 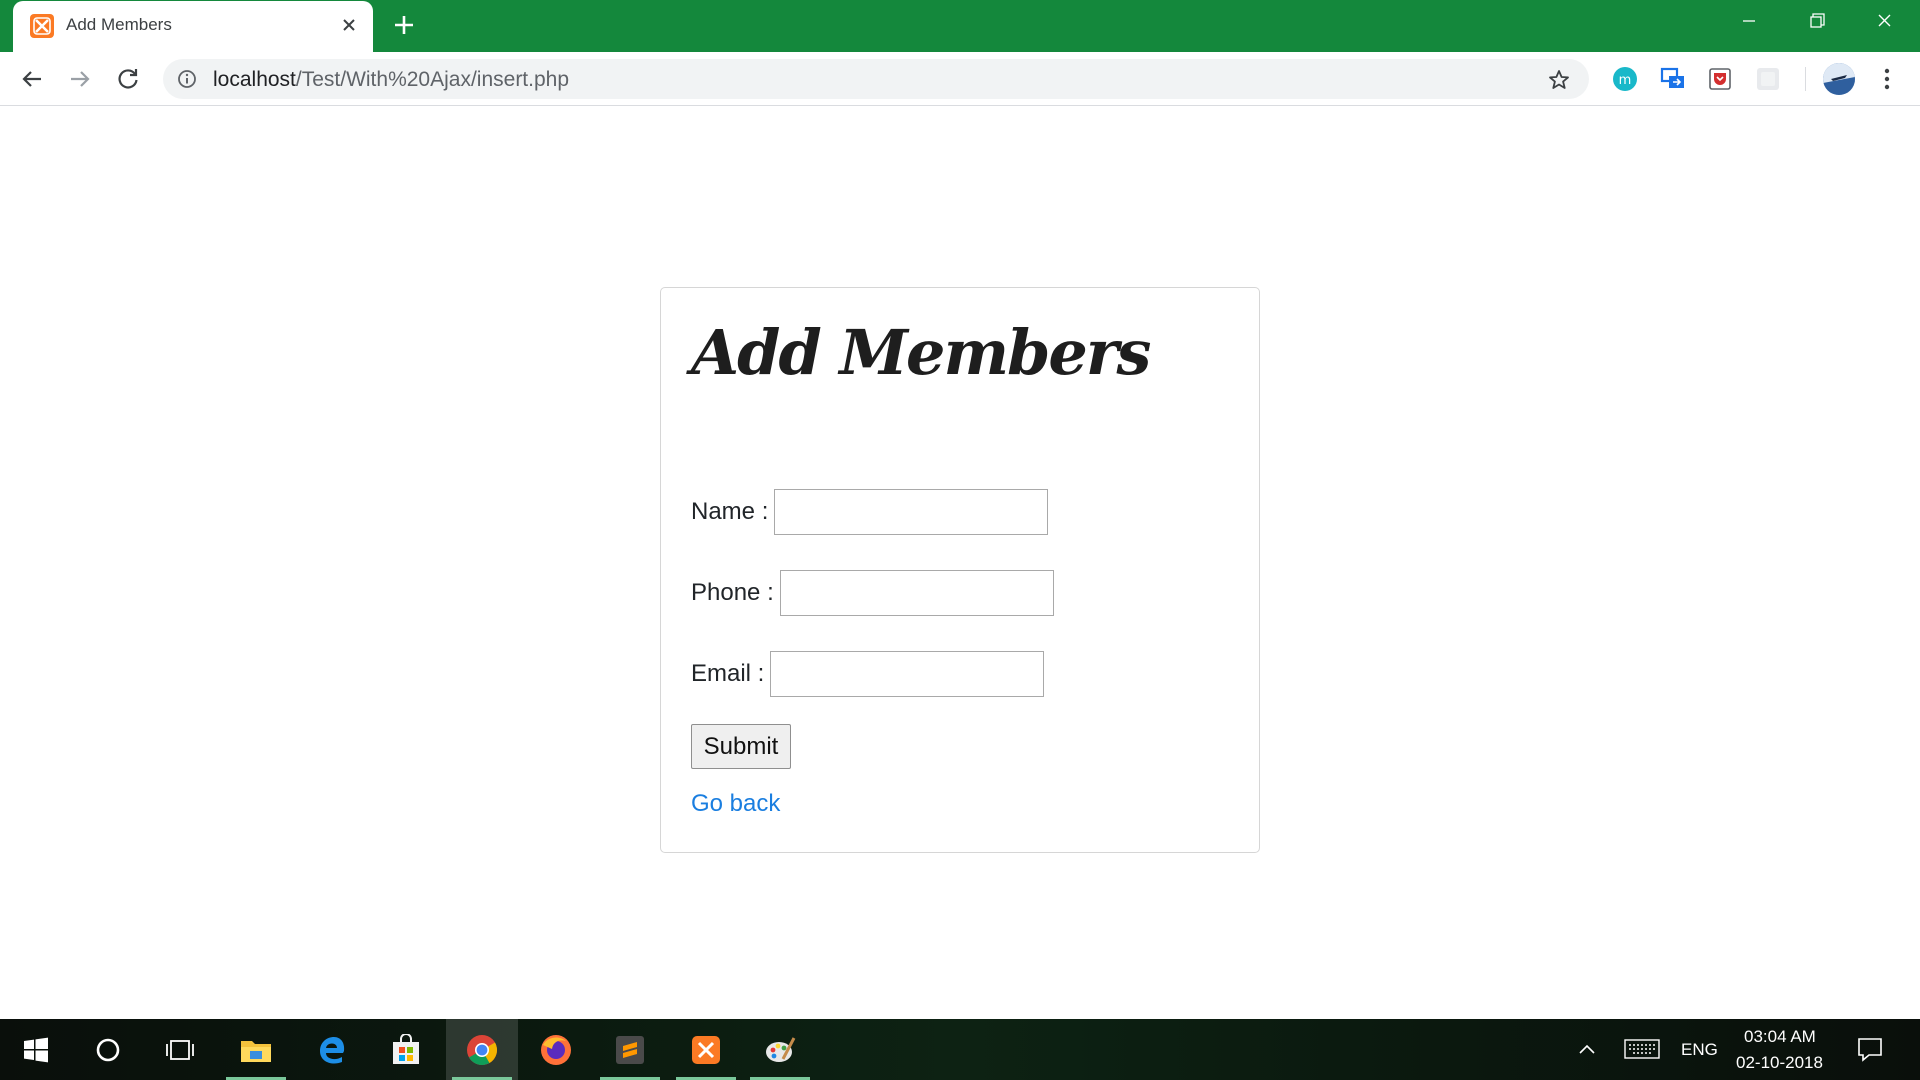 I want to click on address-bar: localhost/Test/With%20Ajax/insert.php, so click(x=876, y=79).